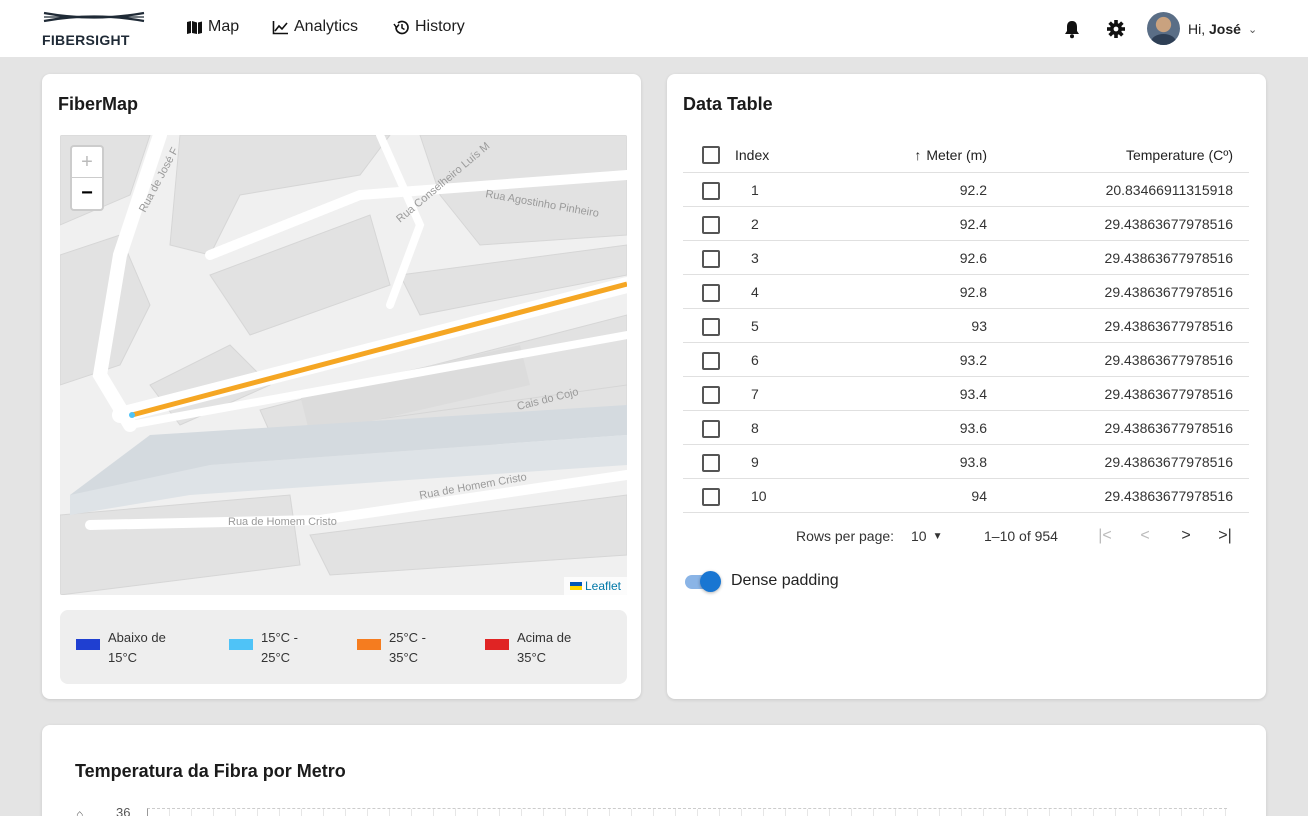 The height and width of the screenshot is (816, 1308). I want to click on cell-index: 9, so click(755, 462).